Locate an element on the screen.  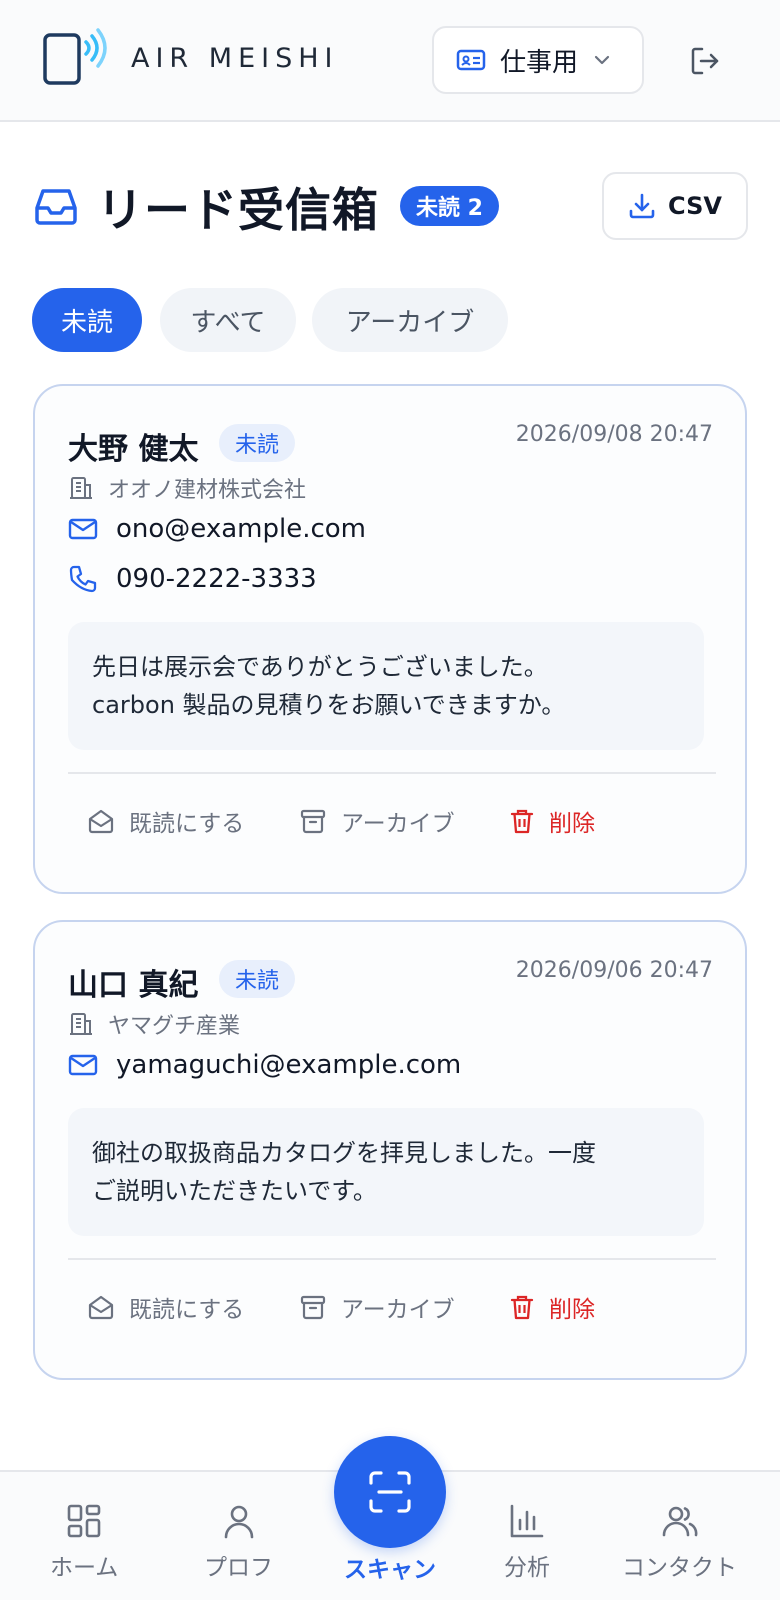
scan-button is located at coordinates (390, 1492).